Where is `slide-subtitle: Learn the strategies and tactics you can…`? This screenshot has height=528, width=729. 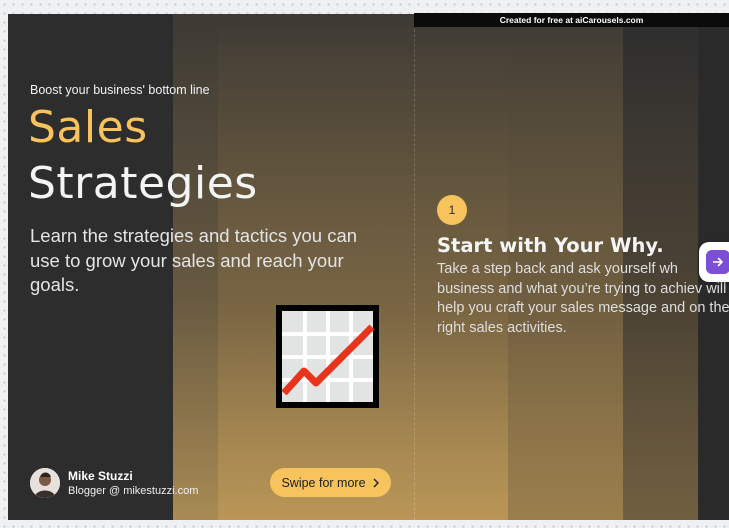 slide-subtitle: Learn the strategies and tactics you can… is located at coordinates (194, 260).